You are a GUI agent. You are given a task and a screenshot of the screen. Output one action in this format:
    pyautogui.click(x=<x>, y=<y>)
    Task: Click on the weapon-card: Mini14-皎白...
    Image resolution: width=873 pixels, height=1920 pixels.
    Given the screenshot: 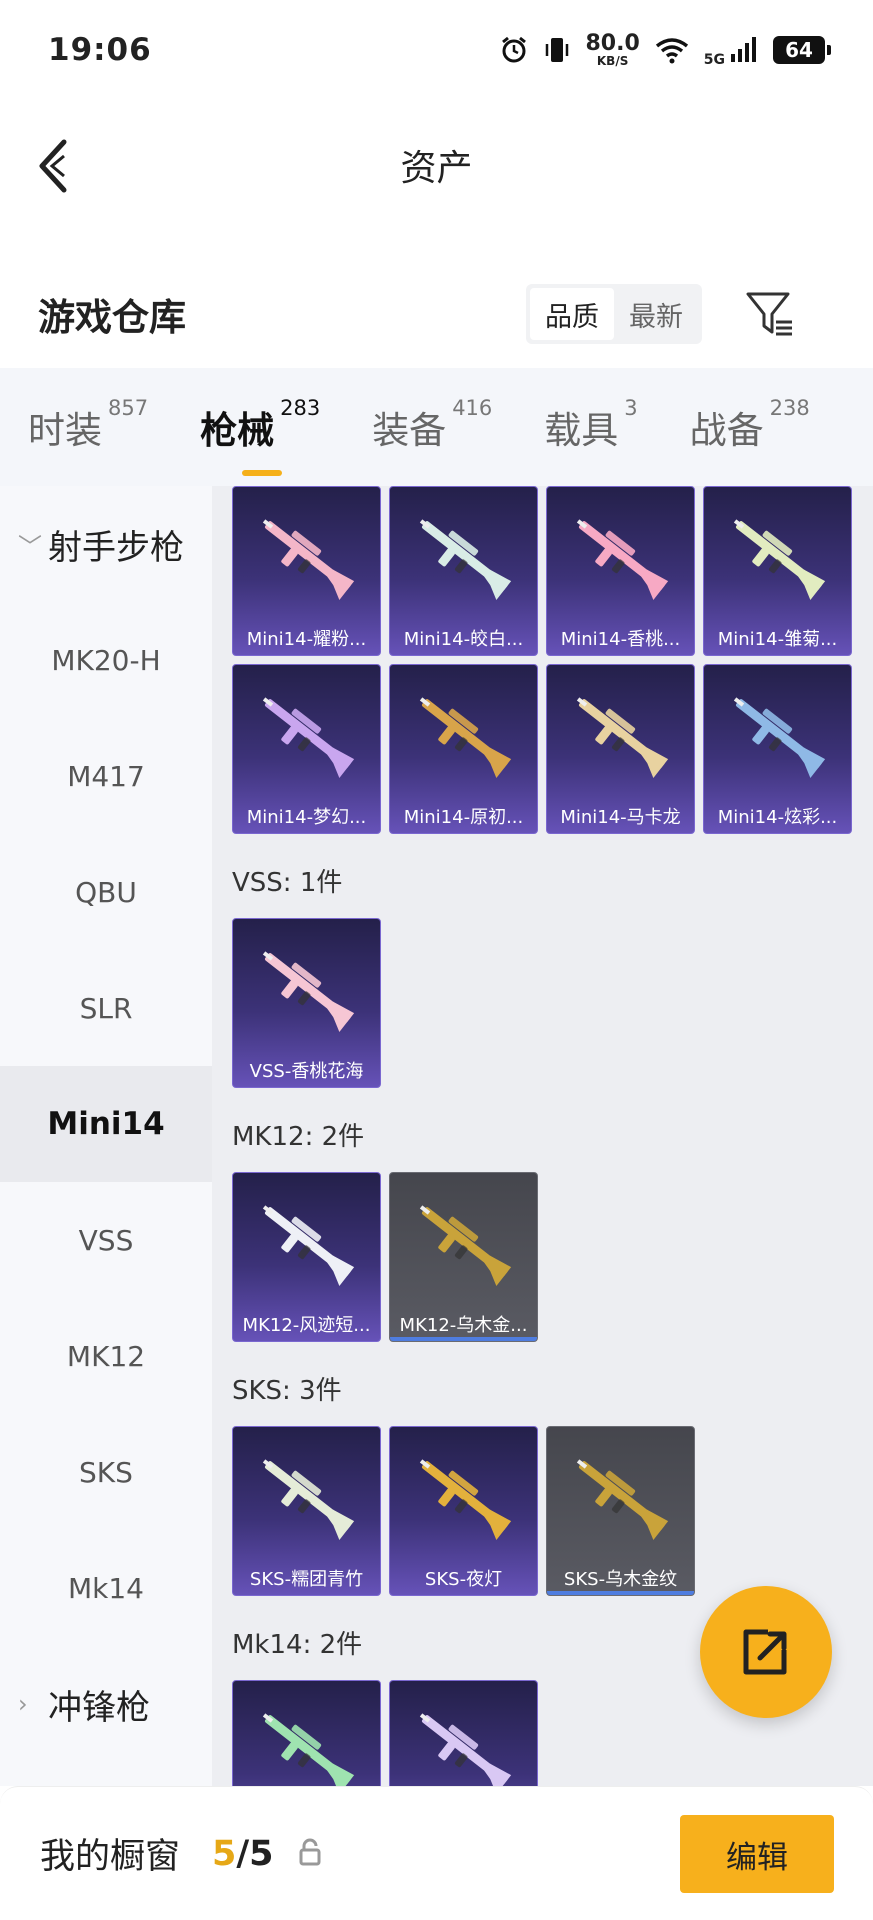 What is the action you would take?
    pyautogui.click(x=463, y=571)
    